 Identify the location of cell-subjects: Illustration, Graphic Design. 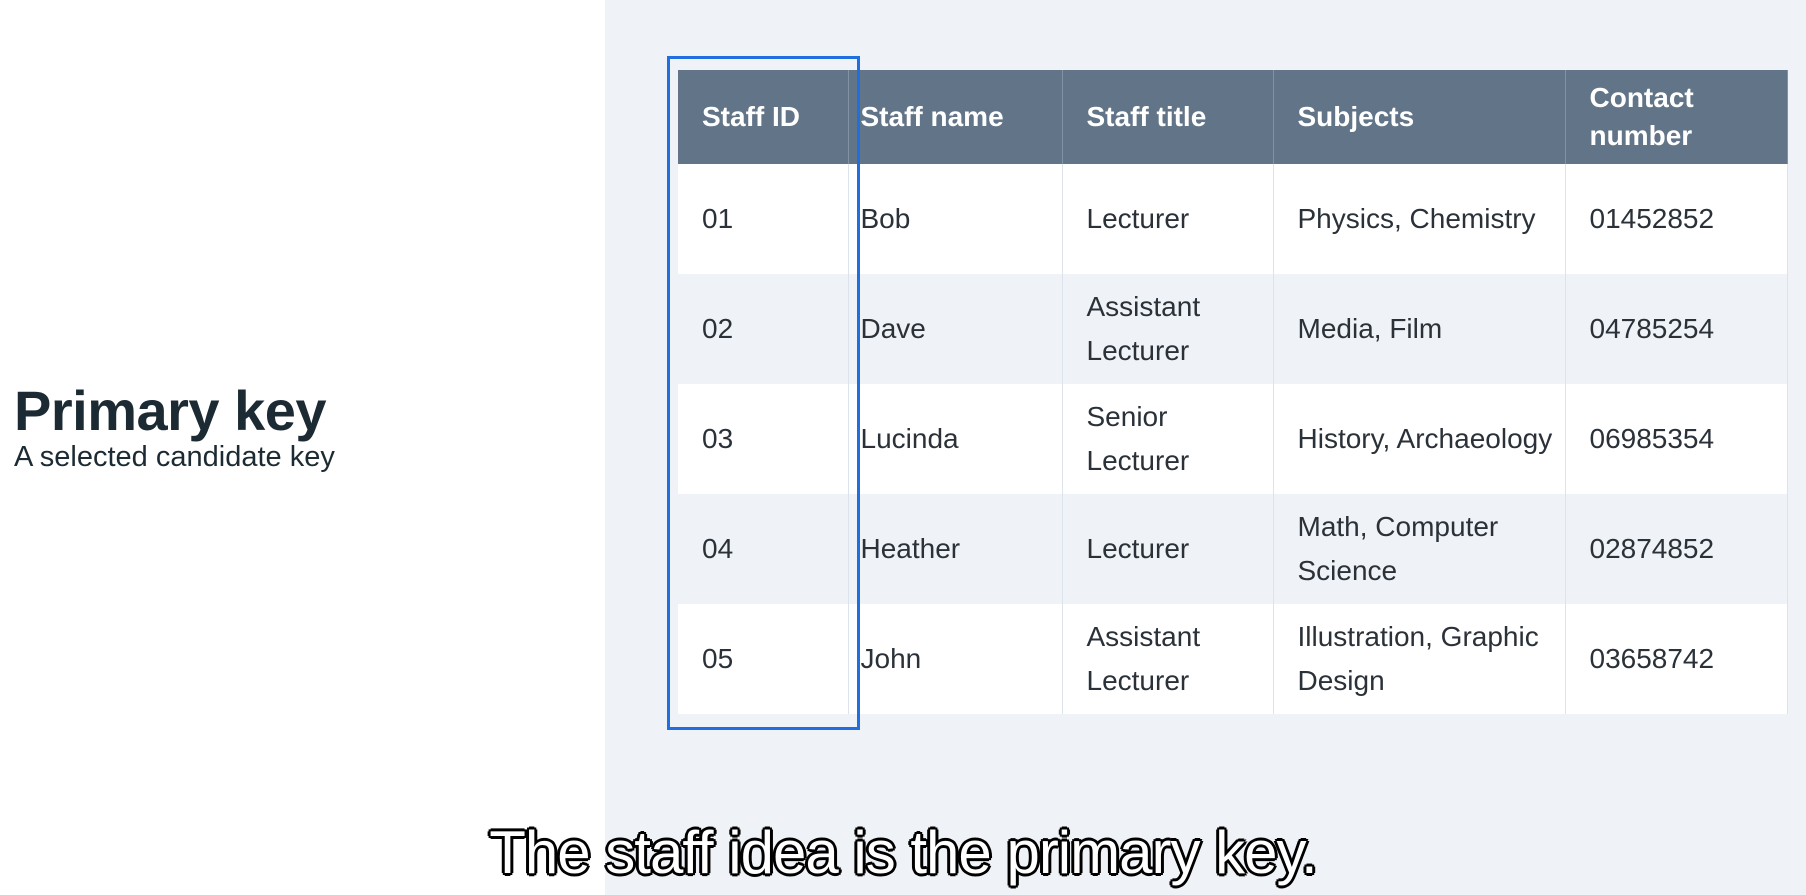
(1419, 659).